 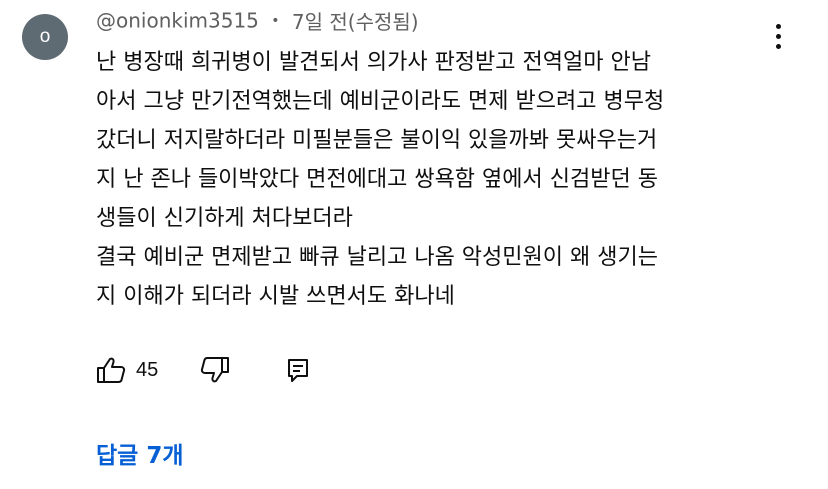 I want to click on like-button, so click(x=111, y=370).